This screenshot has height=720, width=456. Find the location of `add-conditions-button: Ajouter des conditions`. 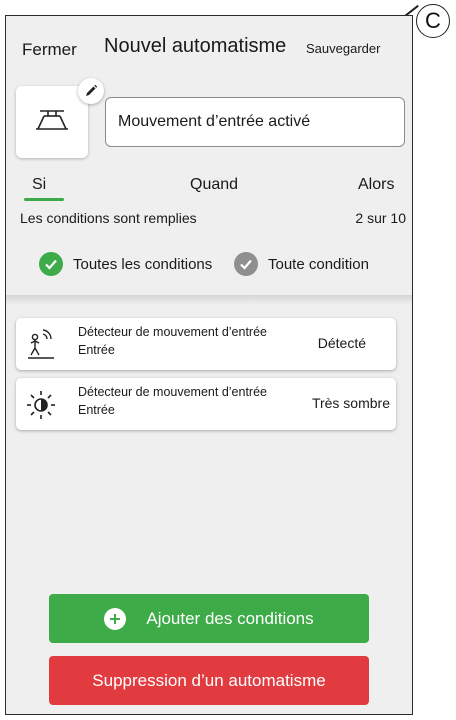

add-conditions-button: Ajouter des conditions is located at coordinates (209, 618).